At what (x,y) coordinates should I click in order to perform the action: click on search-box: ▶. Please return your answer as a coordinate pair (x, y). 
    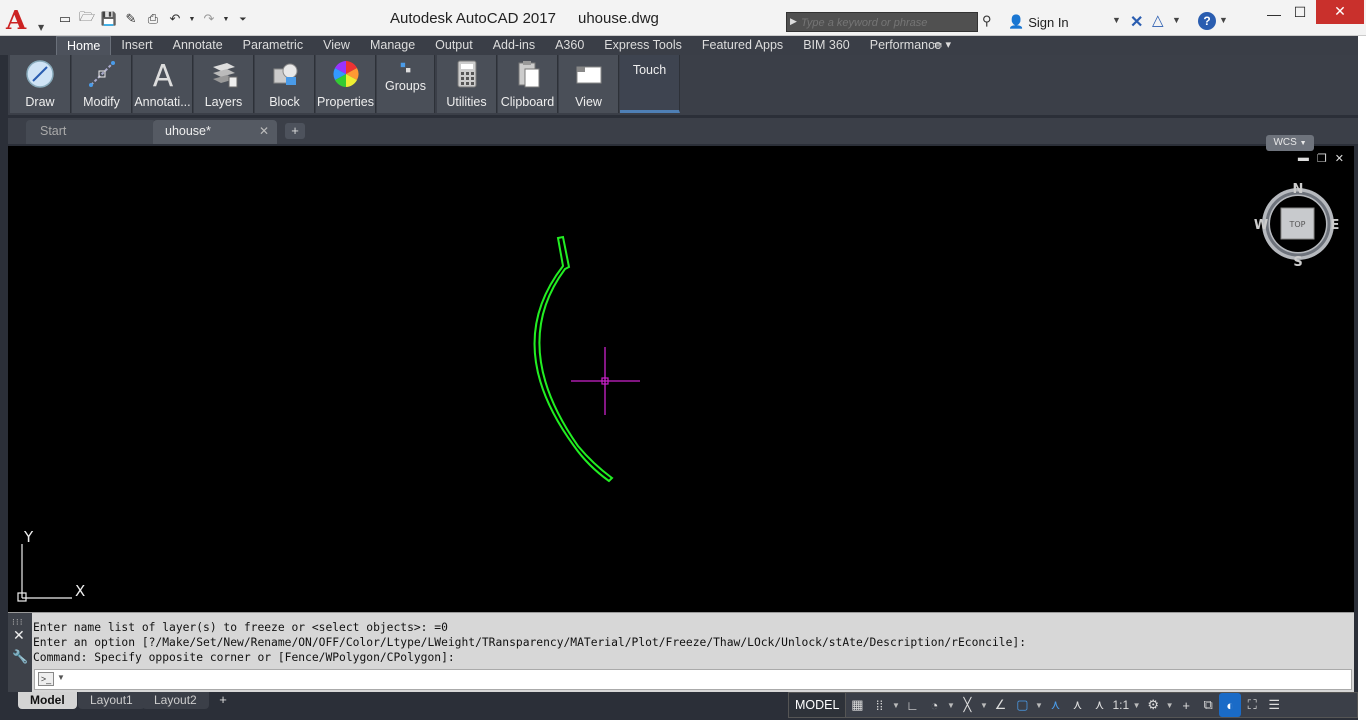
    Looking at the image, I should click on (882, 22).